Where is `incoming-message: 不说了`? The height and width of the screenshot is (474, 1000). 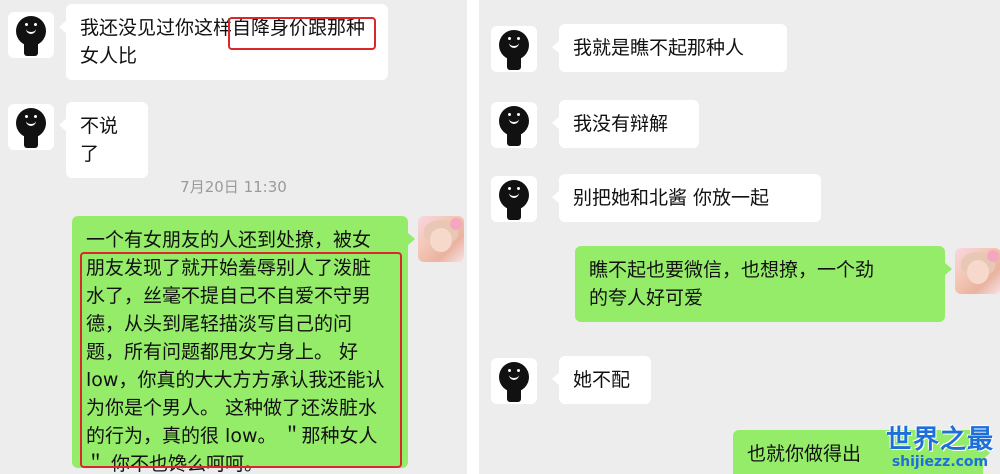
incoming-message: 不说了 is located at coordinates (103, 140).